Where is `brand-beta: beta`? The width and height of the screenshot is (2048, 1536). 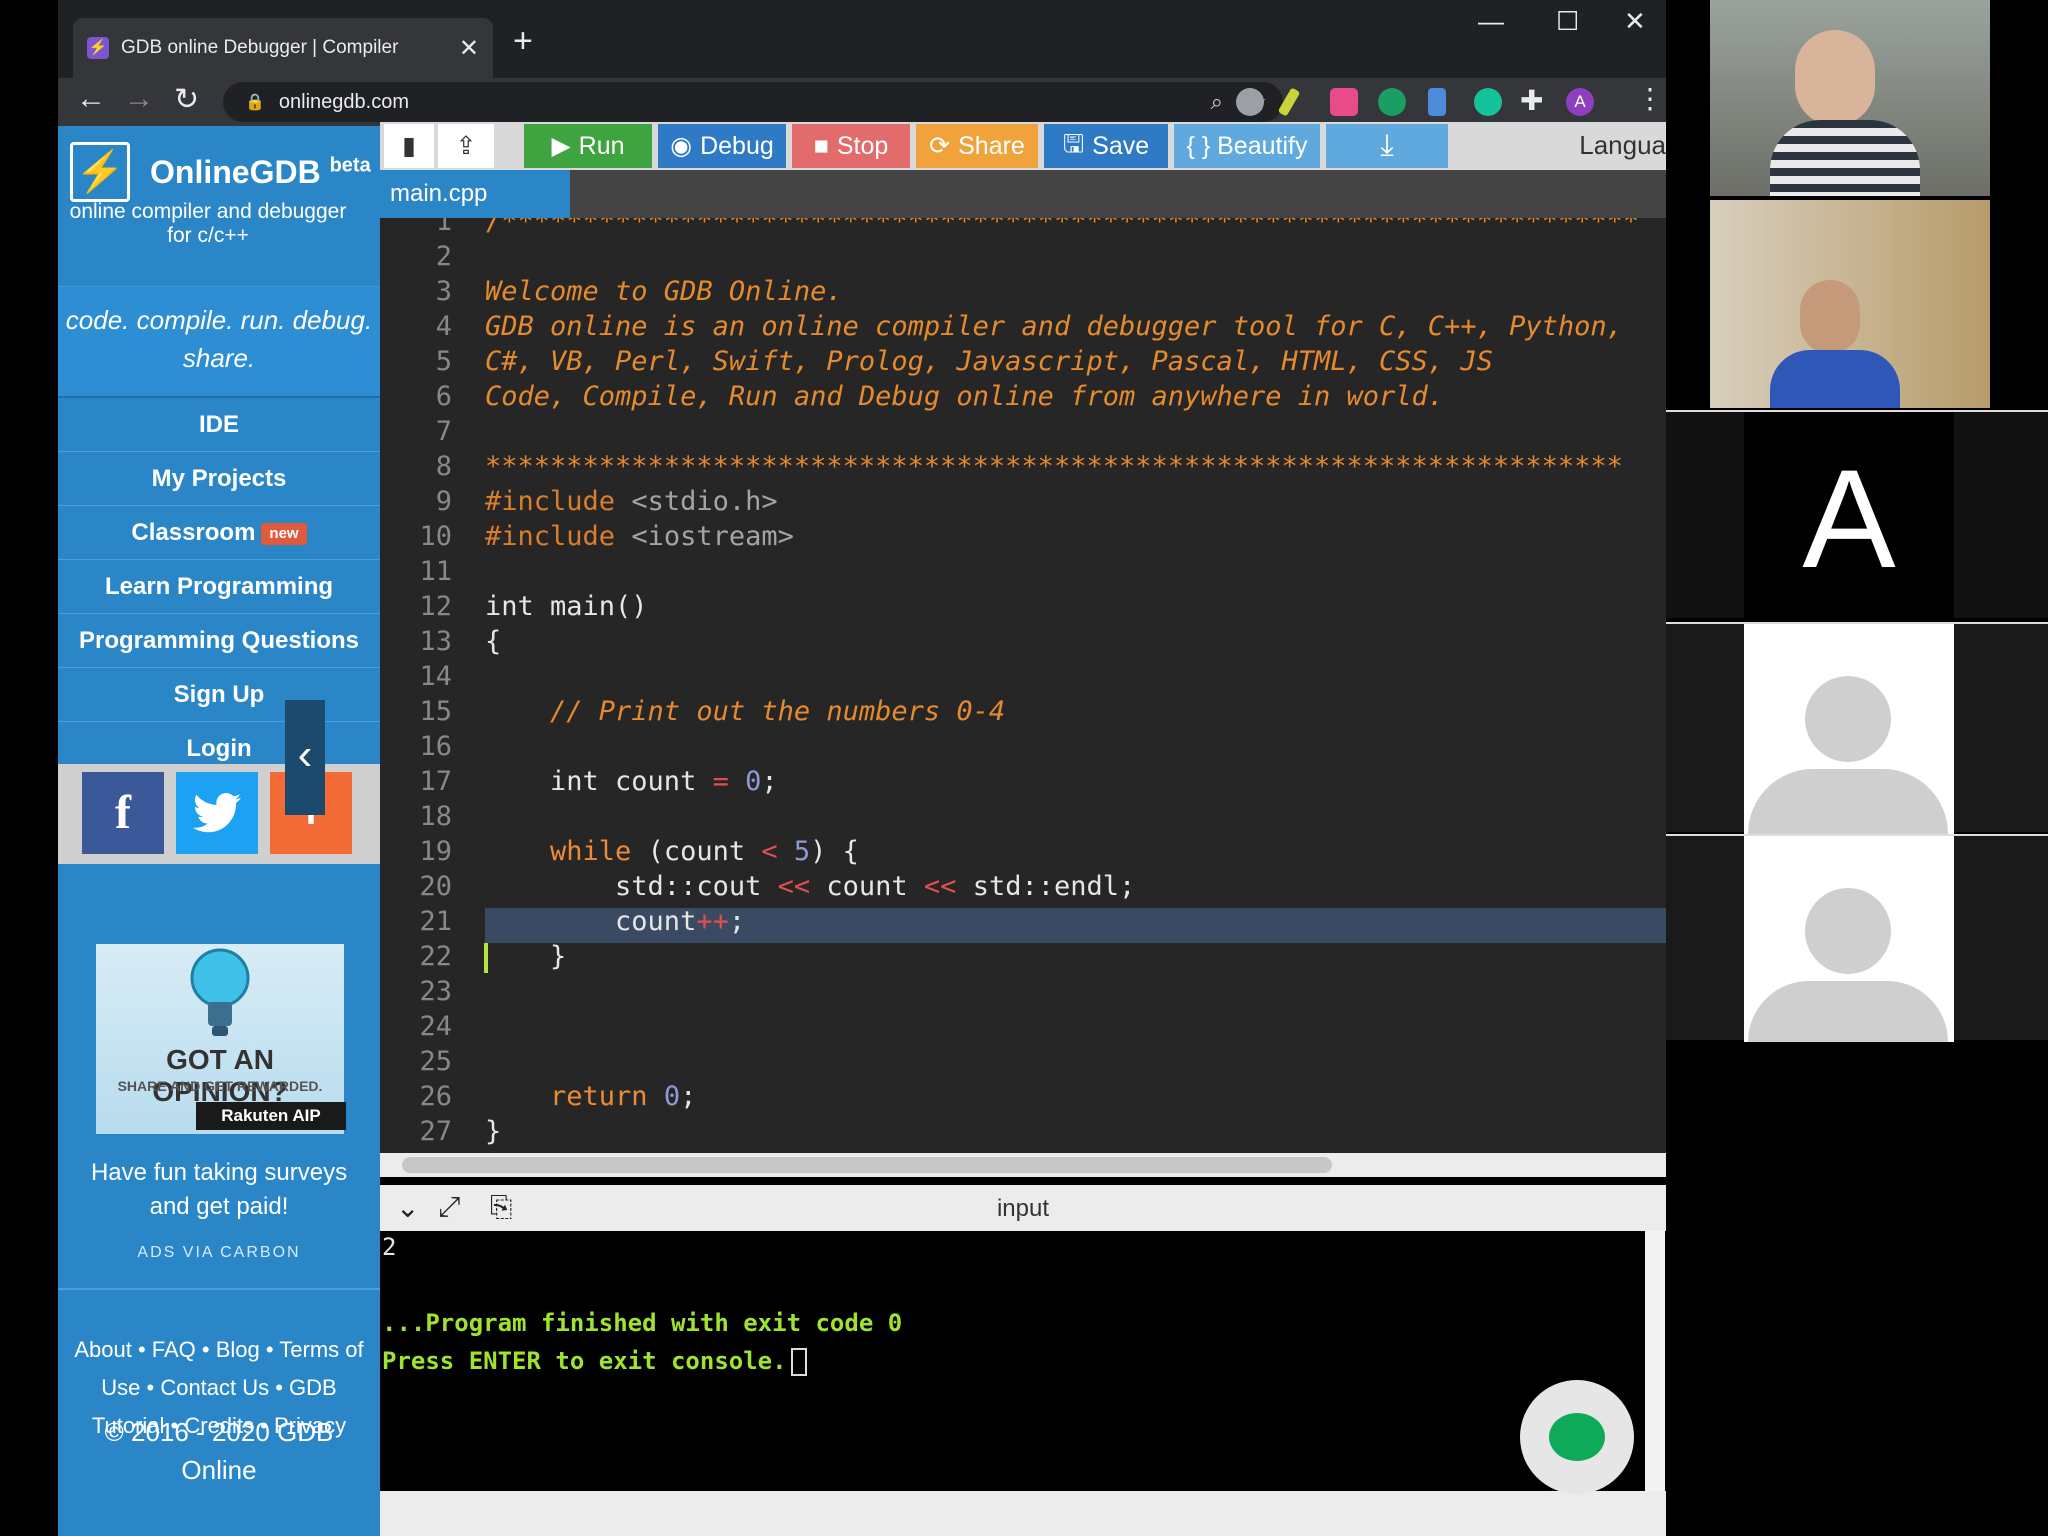
brand-beta: beta is located at coordinates (350, 165).